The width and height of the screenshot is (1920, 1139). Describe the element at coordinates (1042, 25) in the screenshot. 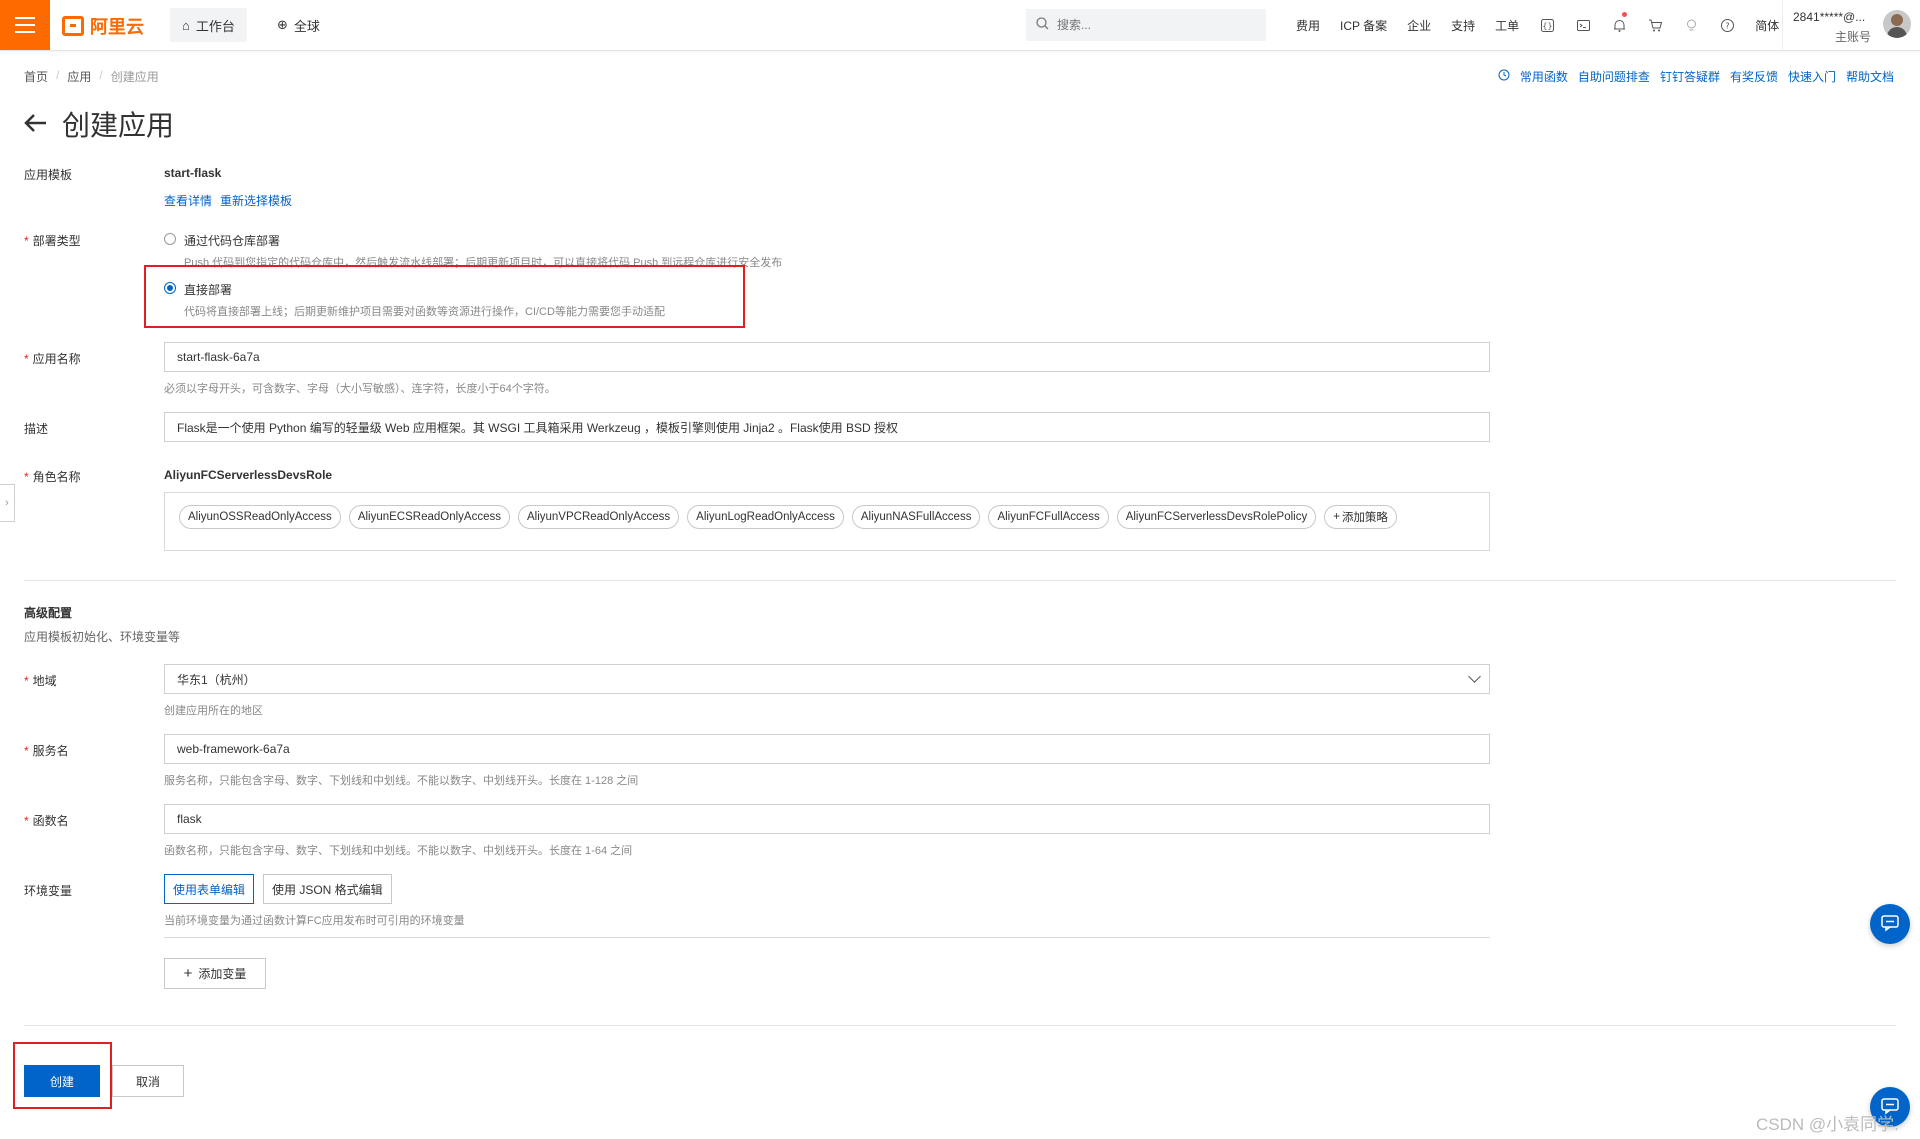

I see `search-icon` at that location.